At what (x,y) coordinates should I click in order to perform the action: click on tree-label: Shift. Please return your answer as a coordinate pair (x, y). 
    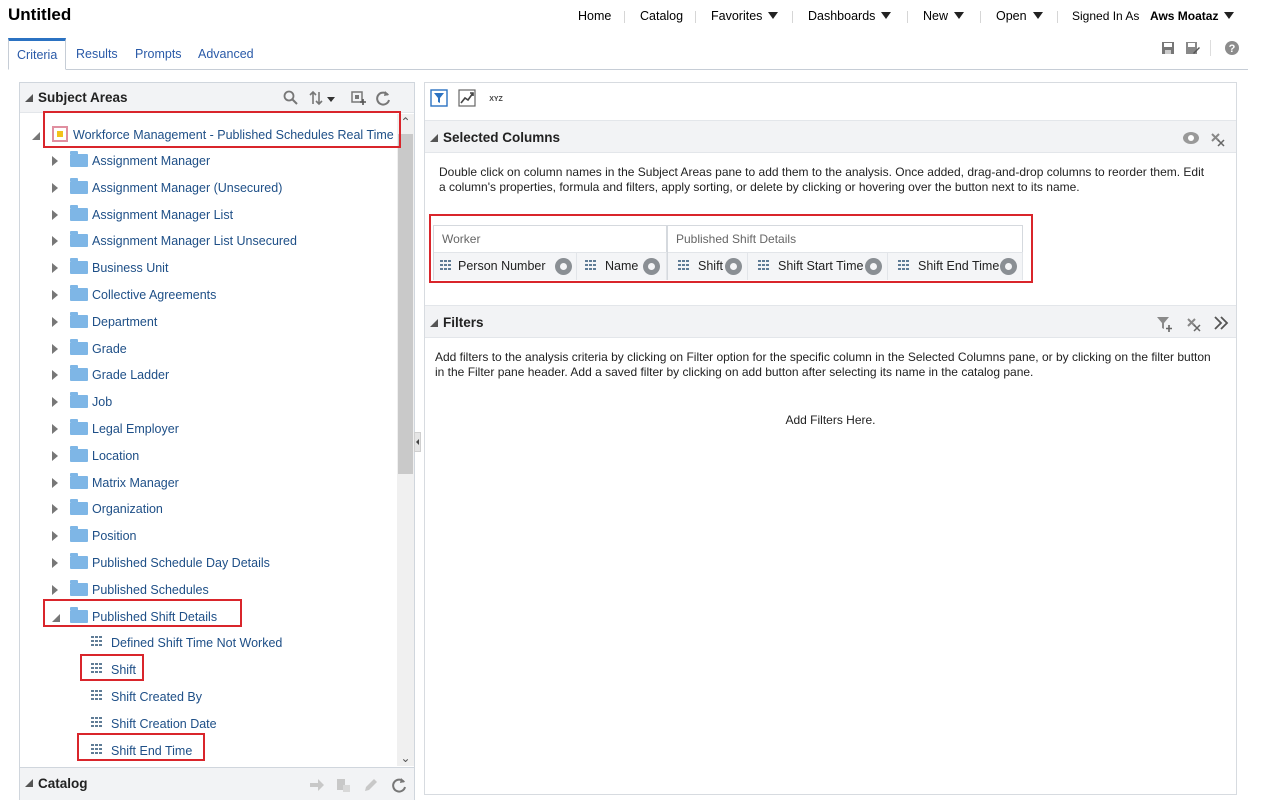
    Looking at the image, I should click on (123, 670).